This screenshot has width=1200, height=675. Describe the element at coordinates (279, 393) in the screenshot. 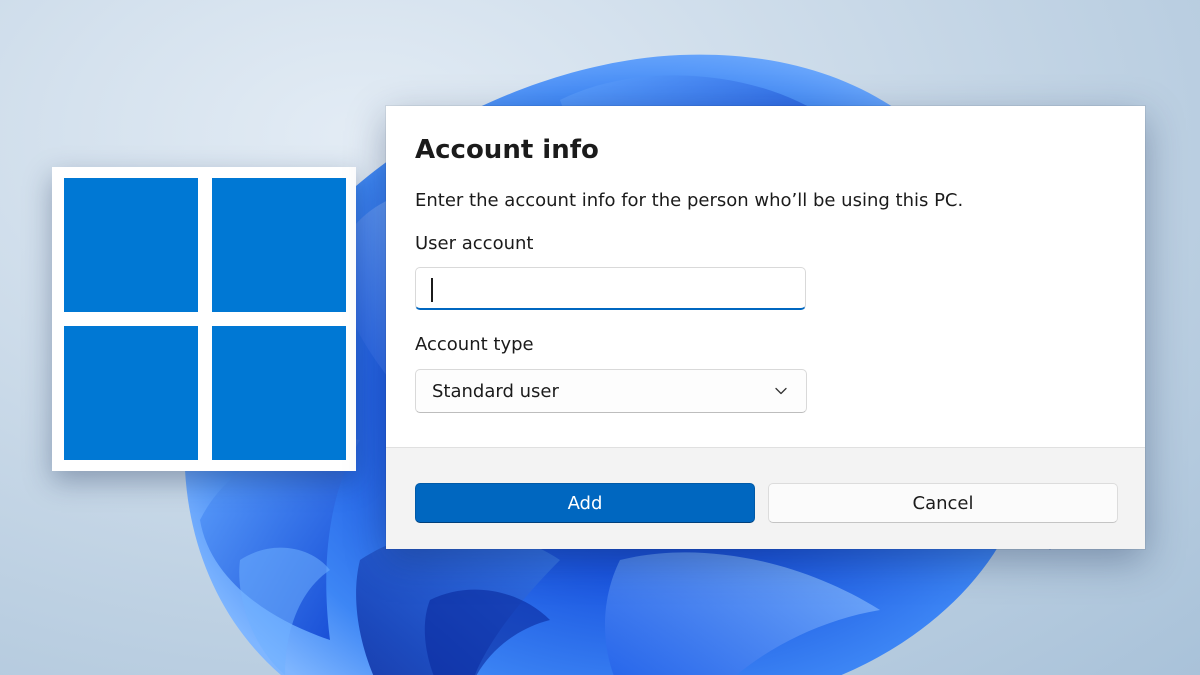

I see `logo-pane-bottom-right` at that location.